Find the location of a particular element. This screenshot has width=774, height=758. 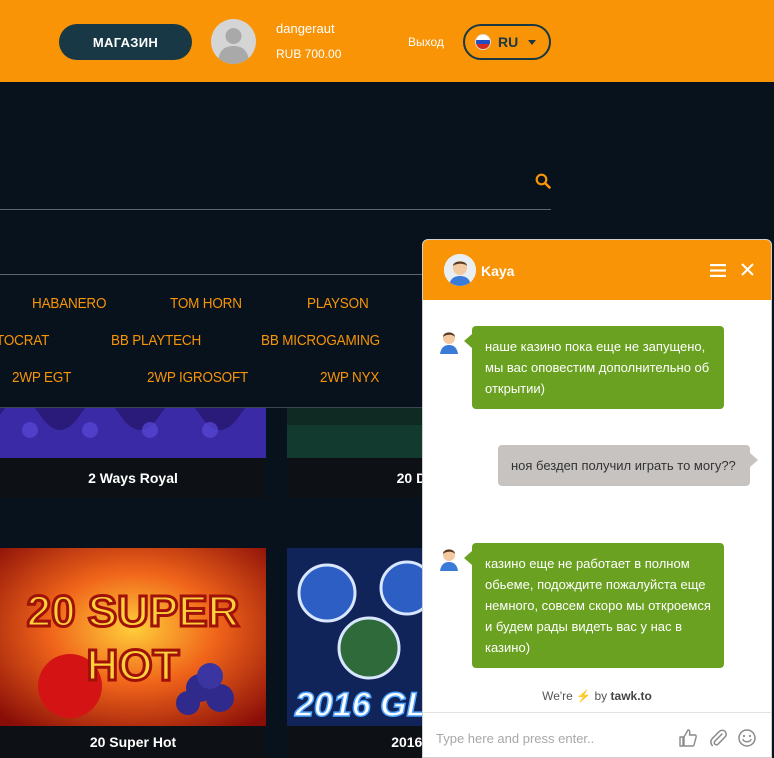

chat-header: Kaya is located at coordinates (597, 270).